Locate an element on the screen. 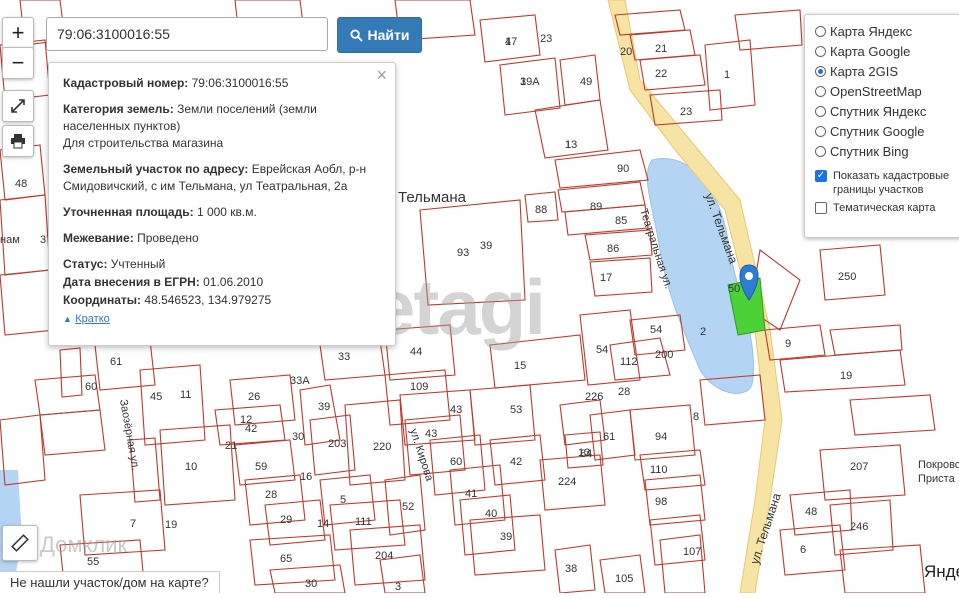 The height and width of the screenshot is (598, 959). show-boundaries-toggle: ✓ Показать кадастровые границы участков is located at coordinates (887, 183).